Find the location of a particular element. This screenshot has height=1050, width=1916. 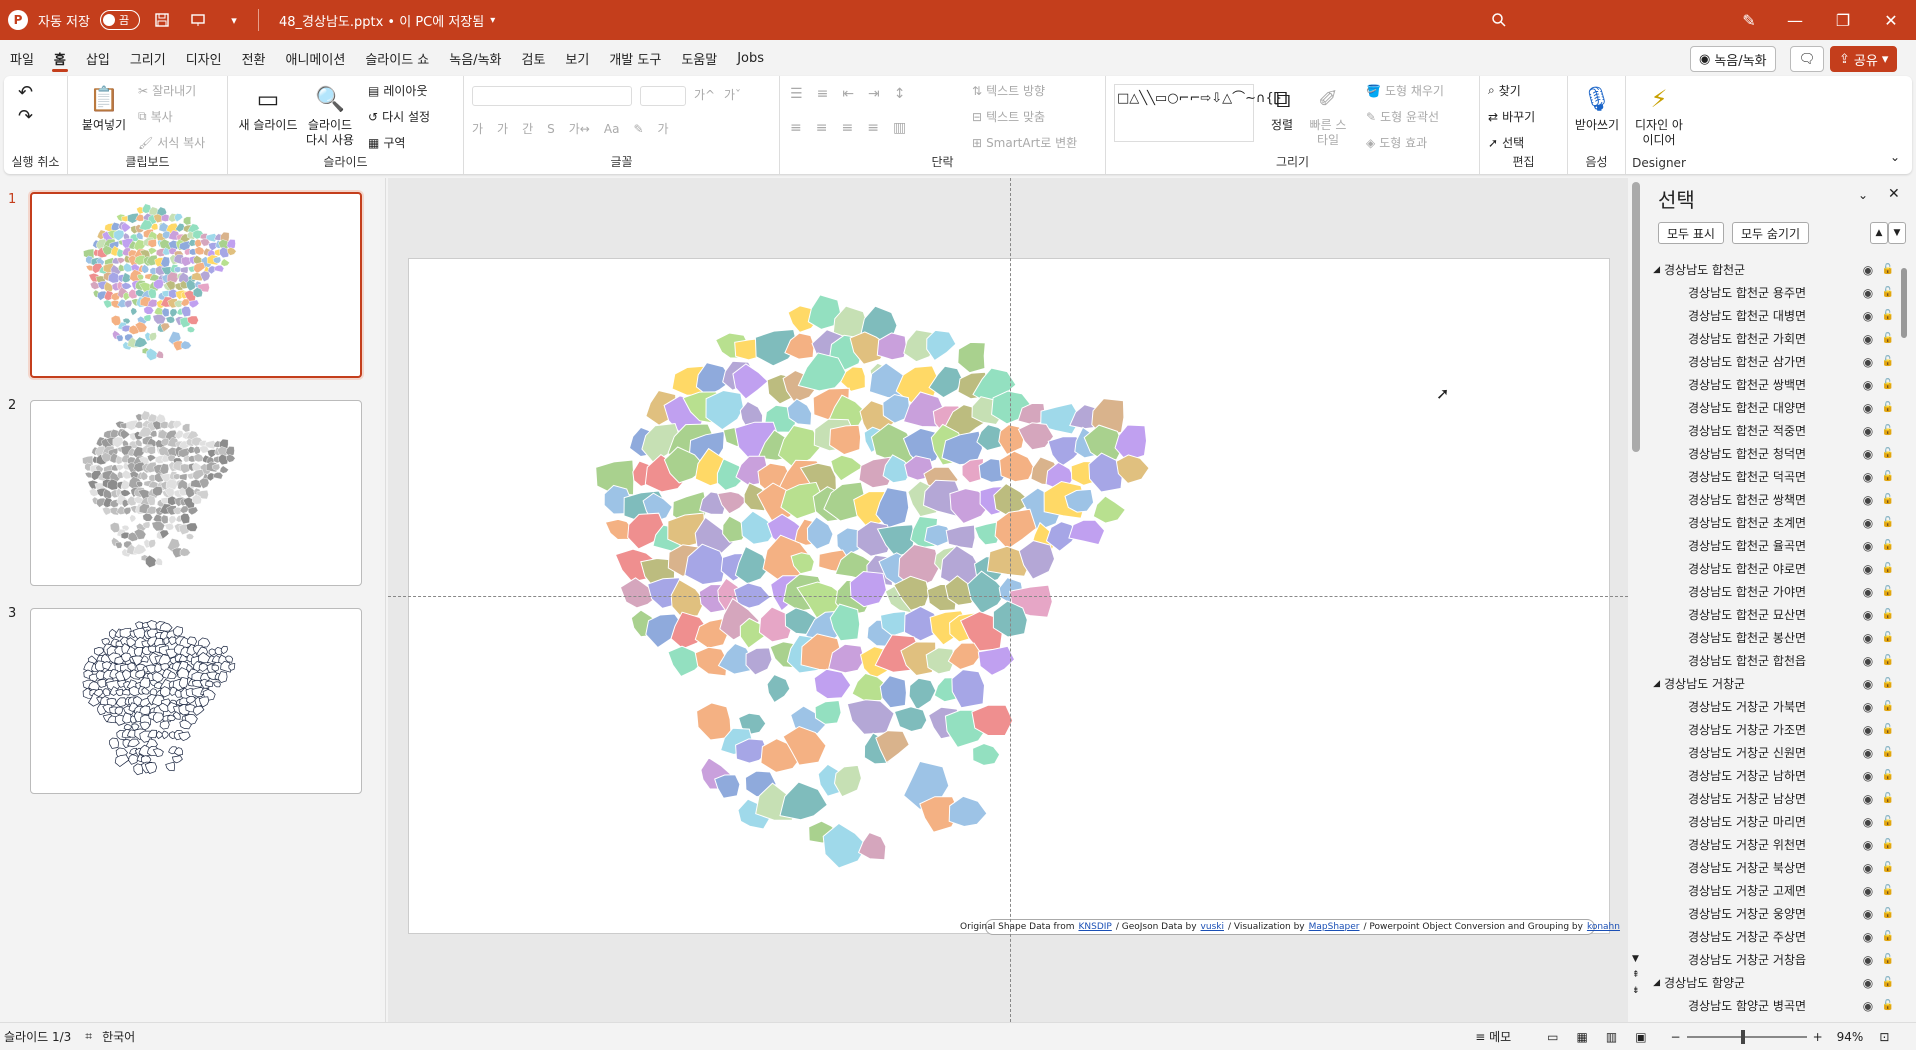

menu-8: 녹음/녹화 is located at coordinates (475, 58).